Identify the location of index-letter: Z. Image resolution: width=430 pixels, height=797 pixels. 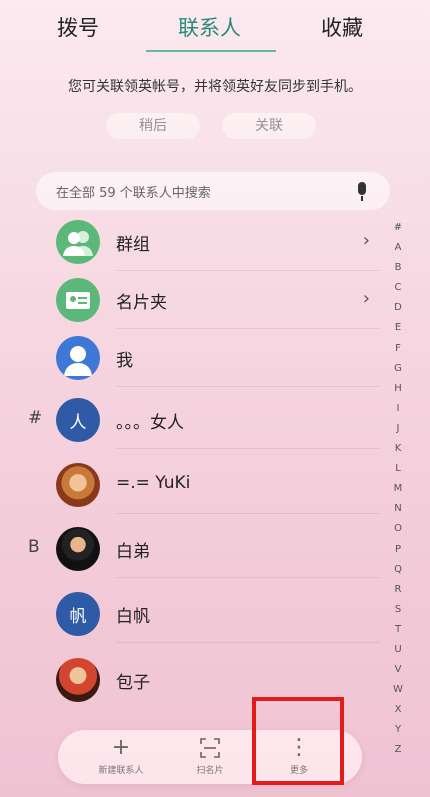
(398, 754).